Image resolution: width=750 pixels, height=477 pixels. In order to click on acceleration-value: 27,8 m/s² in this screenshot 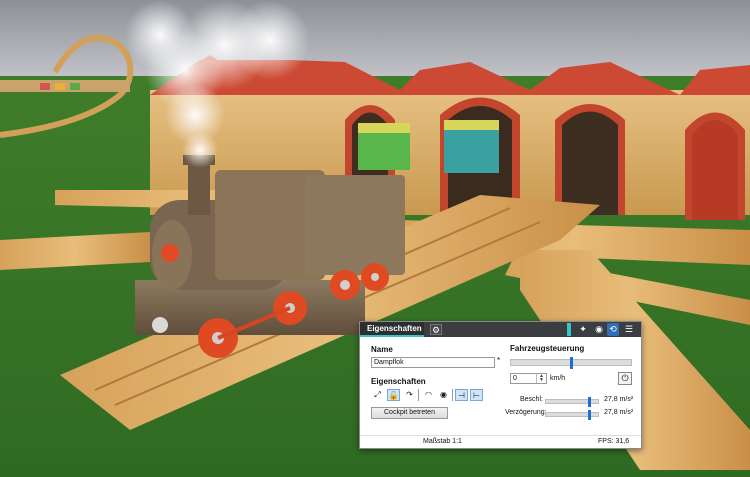, I will do `click(619, 399)`.